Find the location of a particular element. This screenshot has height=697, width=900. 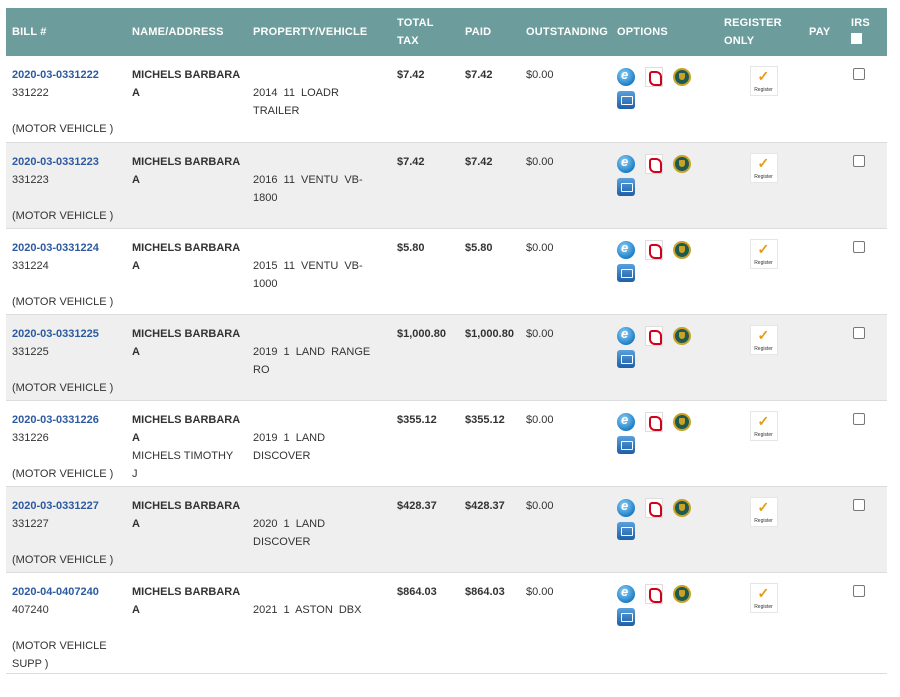

register-label: Register is located at coordinates (763, 606).